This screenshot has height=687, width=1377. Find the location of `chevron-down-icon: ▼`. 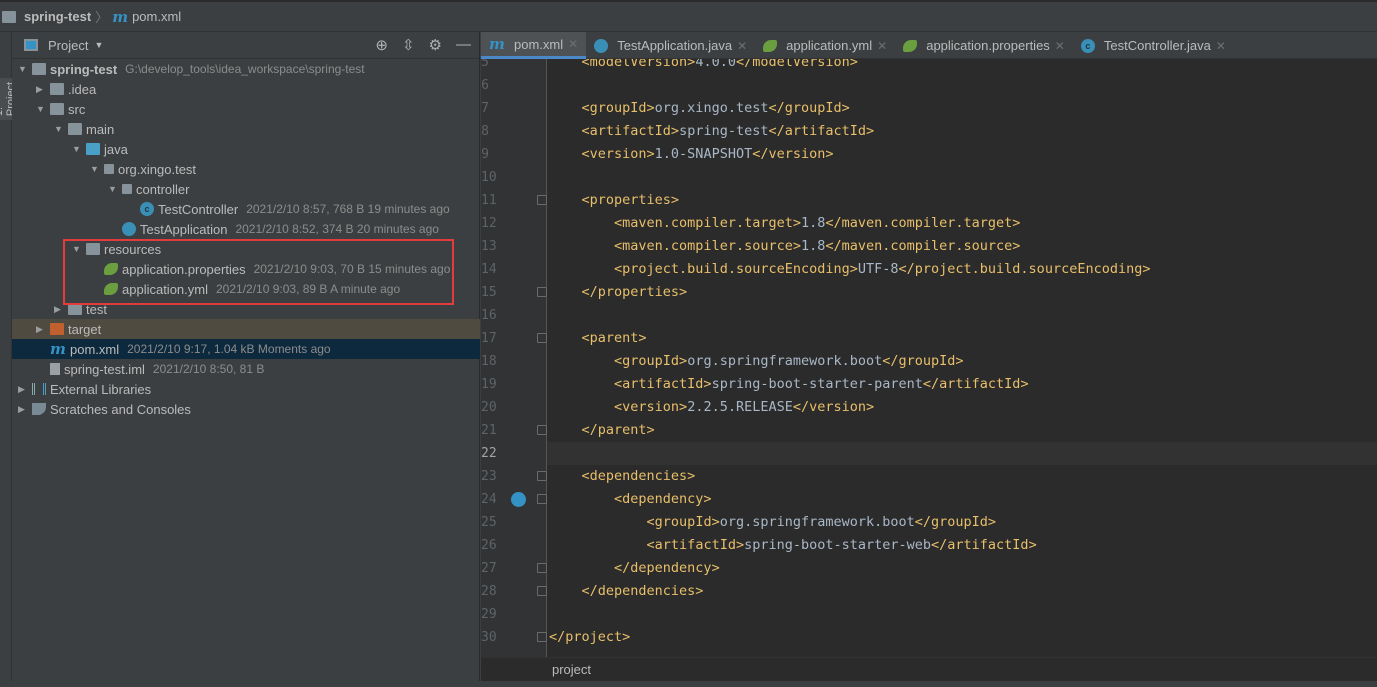

chevron-down-icon: ▼ is located at coordinates (98, 45).